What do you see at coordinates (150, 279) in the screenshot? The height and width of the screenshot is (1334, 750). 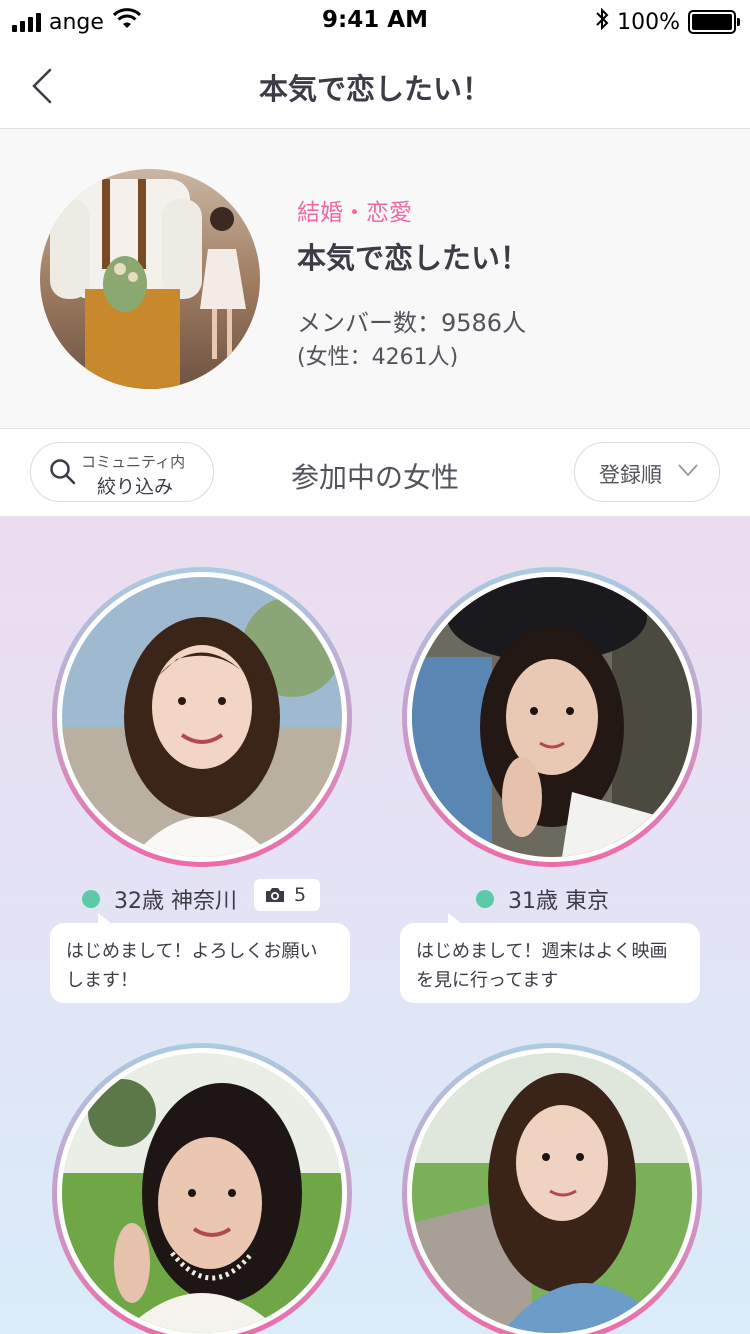 I see `community-photo` at bounding box center [150, 279].